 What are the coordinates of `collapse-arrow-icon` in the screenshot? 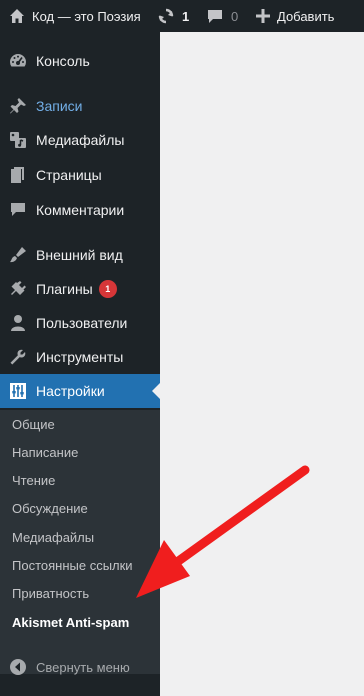 It's located at (18, 667).